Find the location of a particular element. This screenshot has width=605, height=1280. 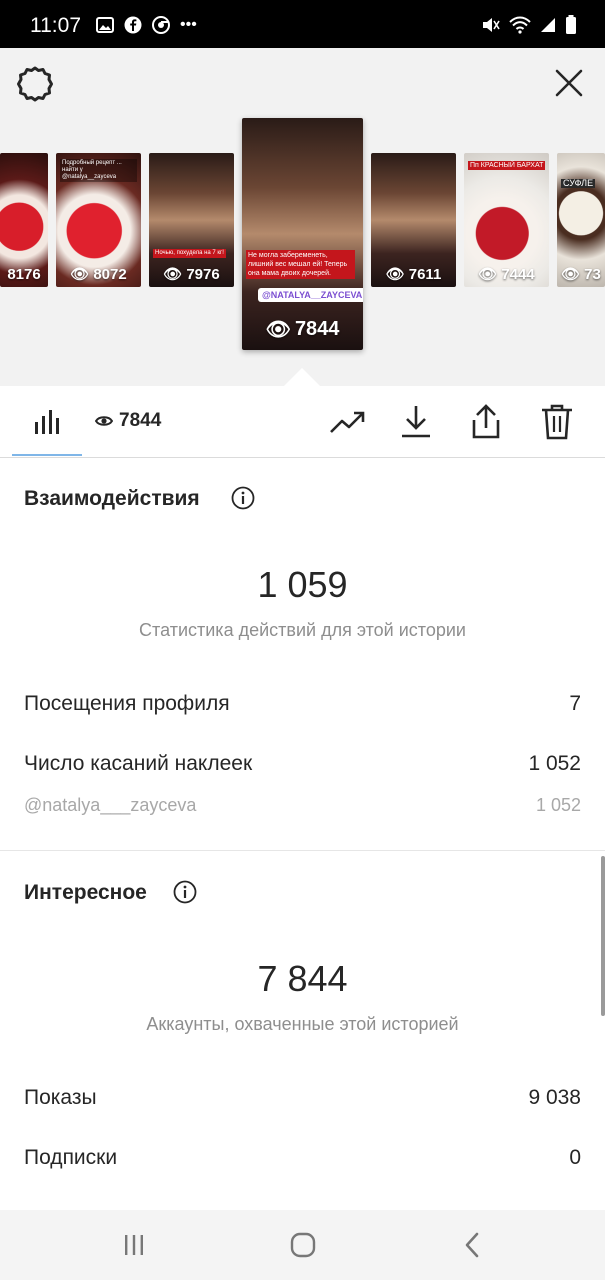

story-thumbnail: Ночью, похудела на 7 кг! 👁 7976 is located at coordinates (191, 220).